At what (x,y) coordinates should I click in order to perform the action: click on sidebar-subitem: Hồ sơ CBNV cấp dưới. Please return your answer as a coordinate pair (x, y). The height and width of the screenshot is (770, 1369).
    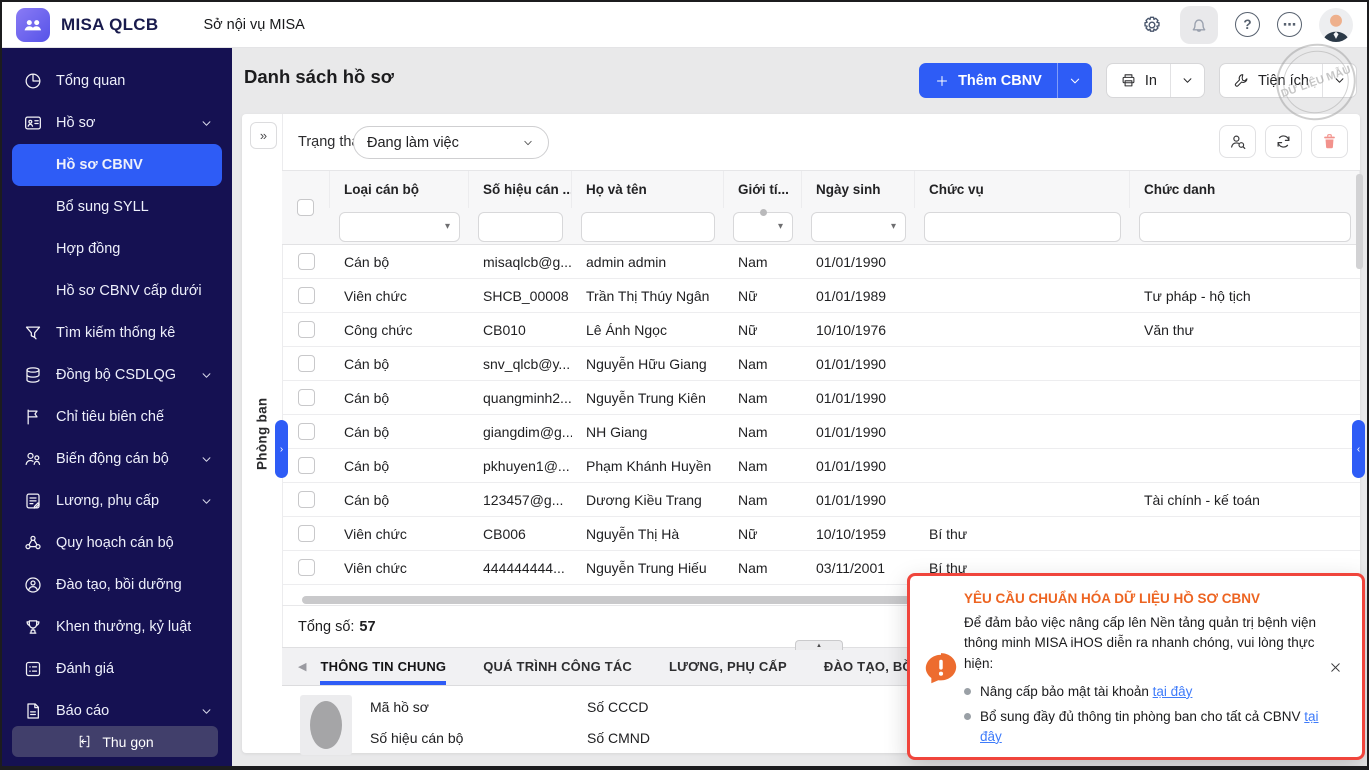
    Looking at the image, I should click on (117, 291).